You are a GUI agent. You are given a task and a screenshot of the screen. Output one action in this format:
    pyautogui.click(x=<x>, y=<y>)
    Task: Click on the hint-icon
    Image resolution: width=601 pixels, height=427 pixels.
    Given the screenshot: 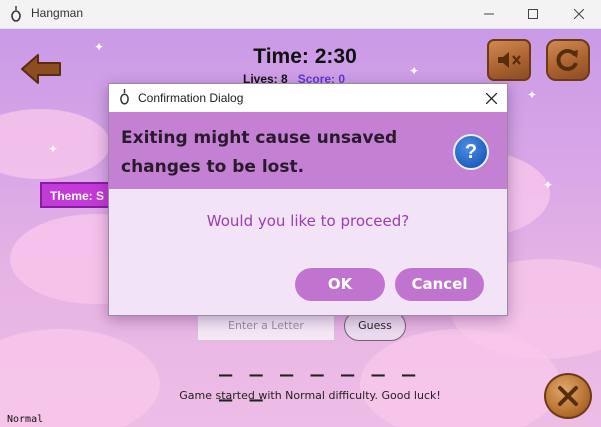 What is the action you would take?
    pyautogui.click(x=568, y=396)
    